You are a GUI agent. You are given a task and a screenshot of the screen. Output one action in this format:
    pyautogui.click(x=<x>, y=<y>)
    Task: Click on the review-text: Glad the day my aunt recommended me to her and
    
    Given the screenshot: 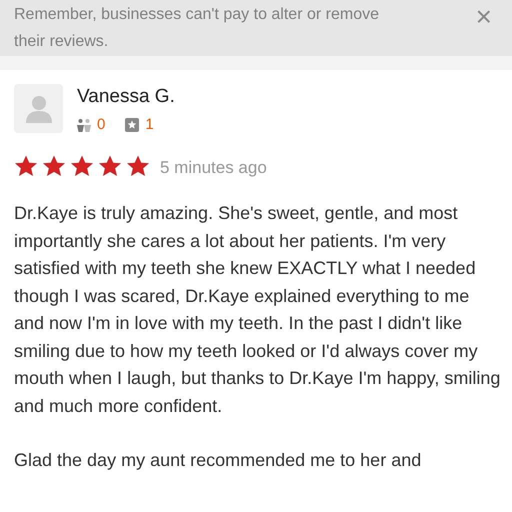 What is the action you would take?
    pyautogui.click(x=218, y=460)
    